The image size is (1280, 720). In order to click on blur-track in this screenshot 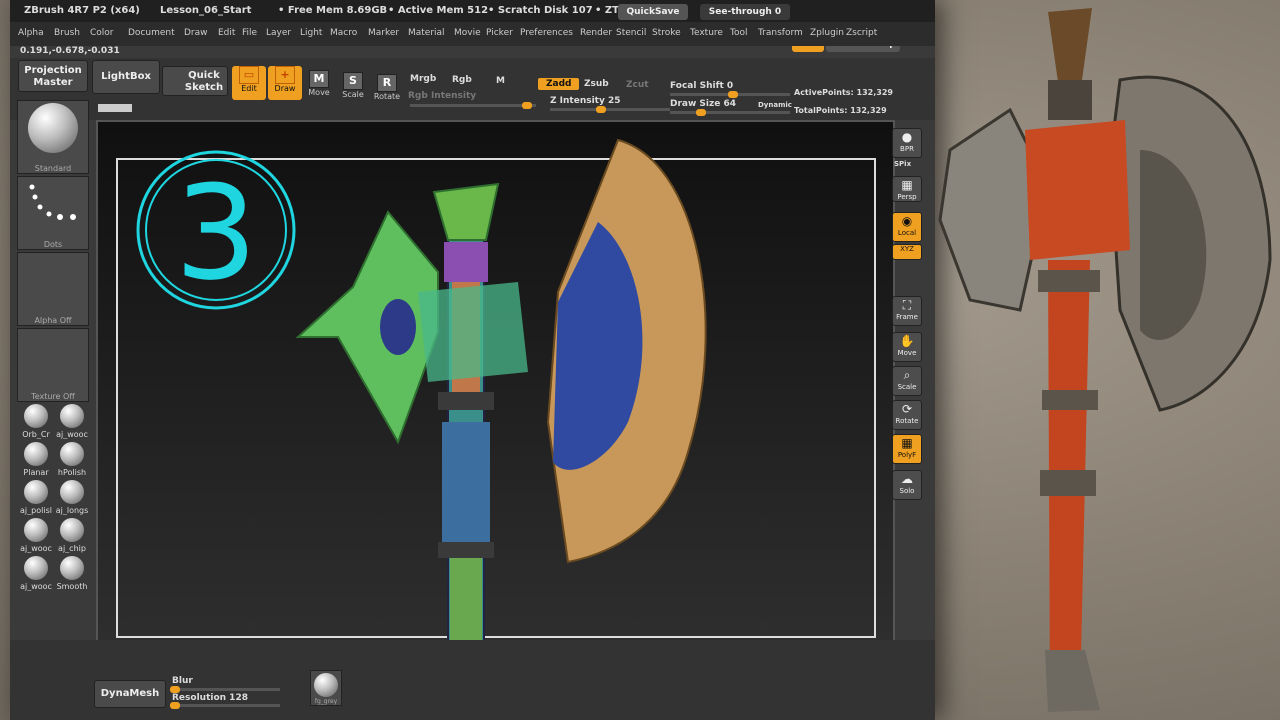, I will do `click(225, 689)`.